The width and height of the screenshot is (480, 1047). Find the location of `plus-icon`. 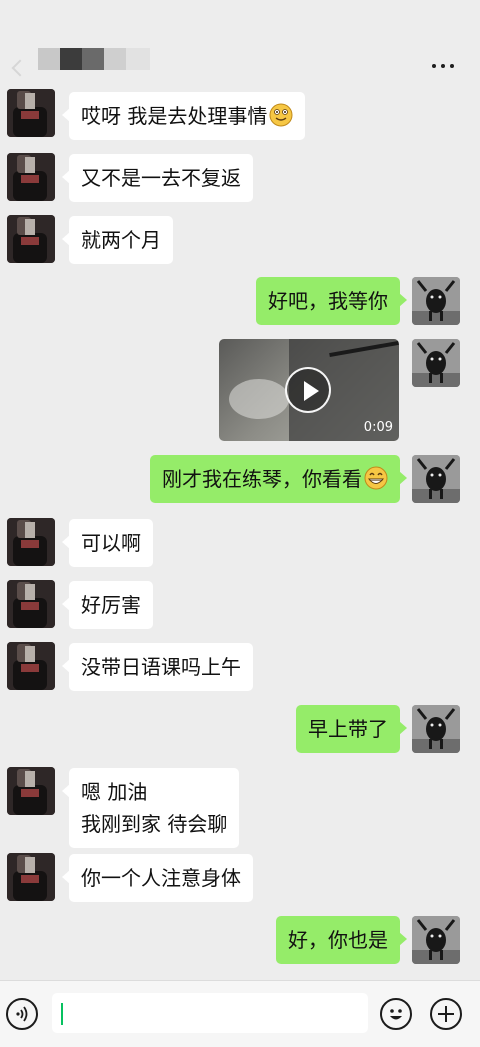

plus-icon is located at coordinates (446, 1014).